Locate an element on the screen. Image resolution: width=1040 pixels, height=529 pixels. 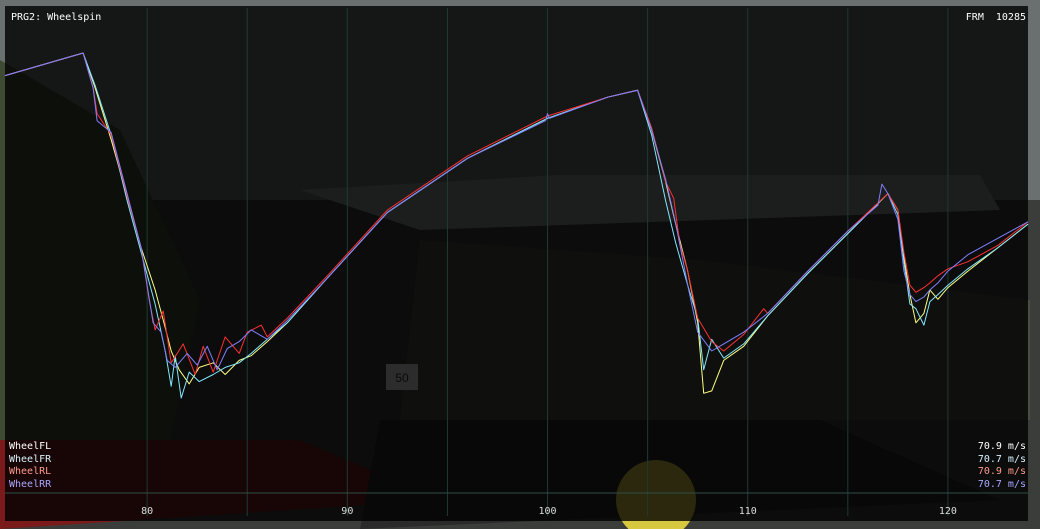
x-tick-label-80: 80 is located at coordinates (147, 511).